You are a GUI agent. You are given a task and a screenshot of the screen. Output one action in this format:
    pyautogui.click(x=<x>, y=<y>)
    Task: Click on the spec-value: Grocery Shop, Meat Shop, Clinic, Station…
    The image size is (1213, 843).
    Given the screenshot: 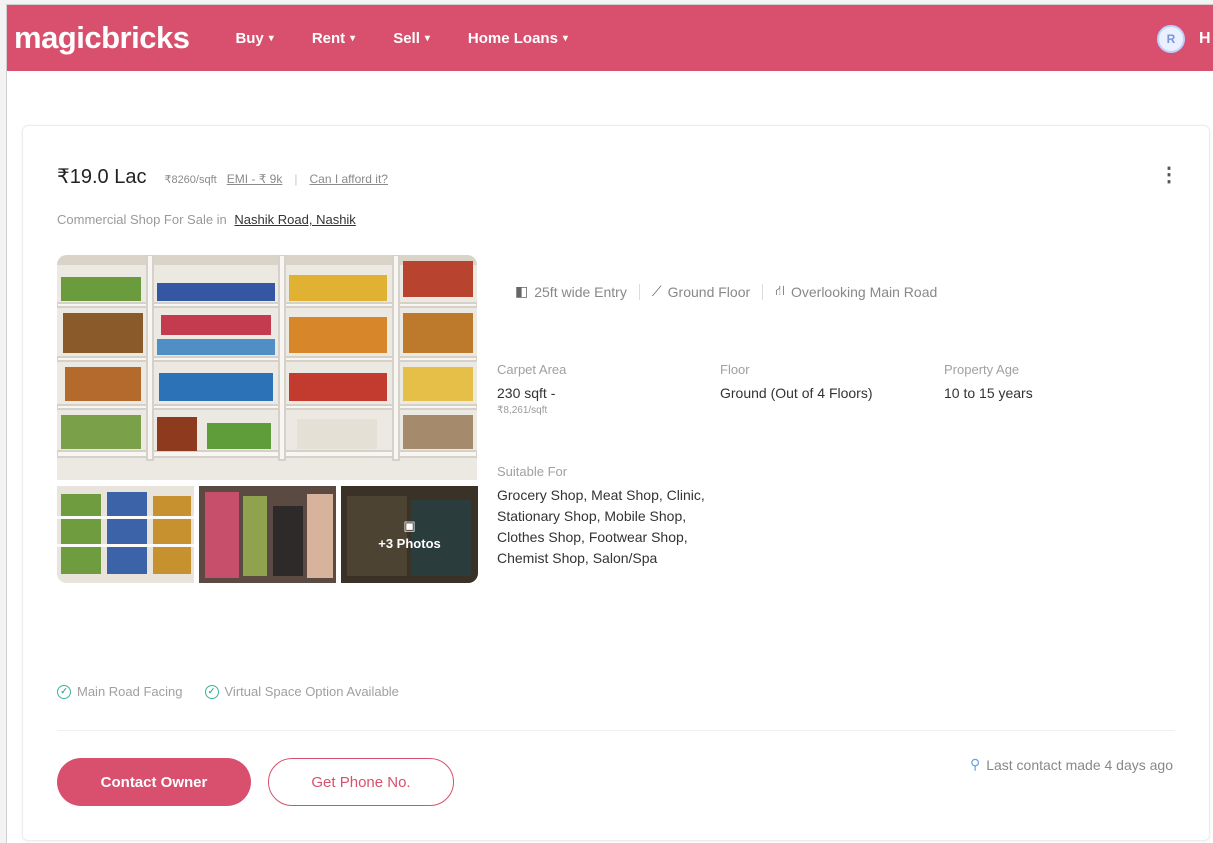 What is the action you would take?
    pyautogui.click(x=601, y=526)
    